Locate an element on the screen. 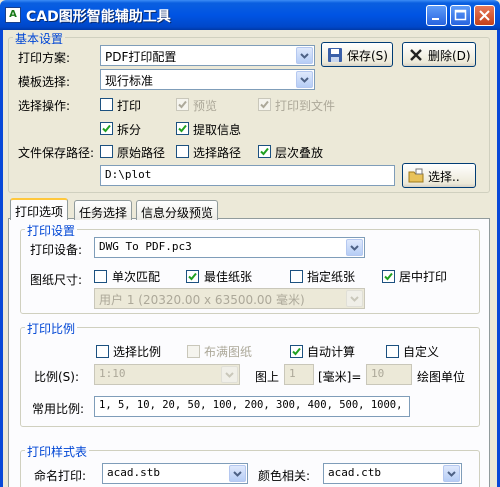  drawing-unit-value: 10 is located at coordinates (378, 373).